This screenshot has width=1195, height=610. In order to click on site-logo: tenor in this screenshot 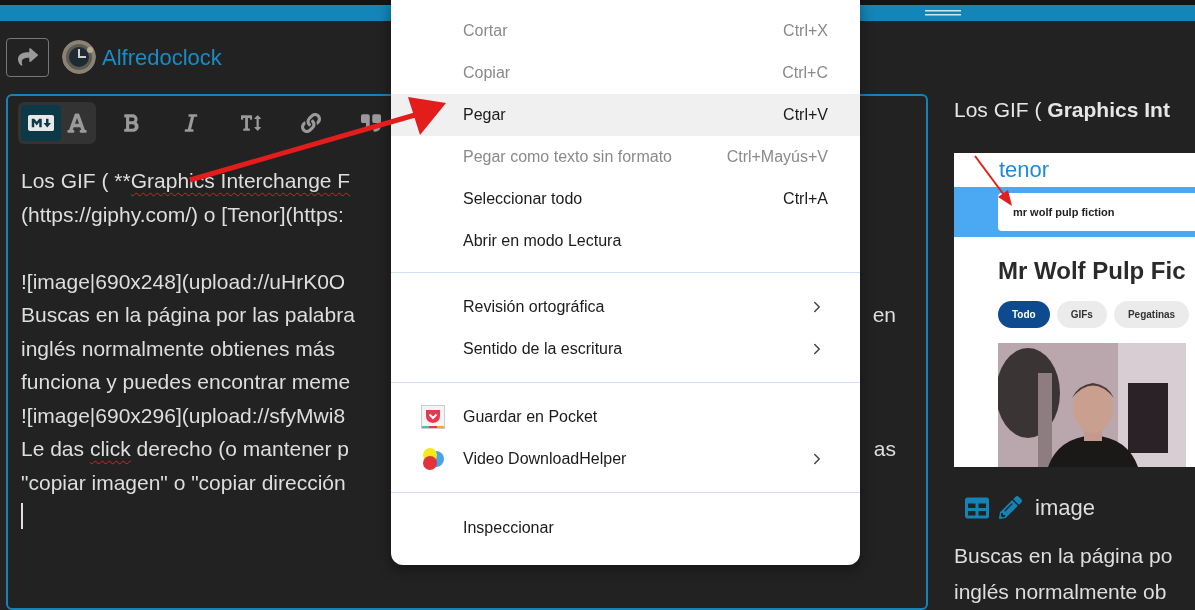, I will do `click(1024, 169)`.